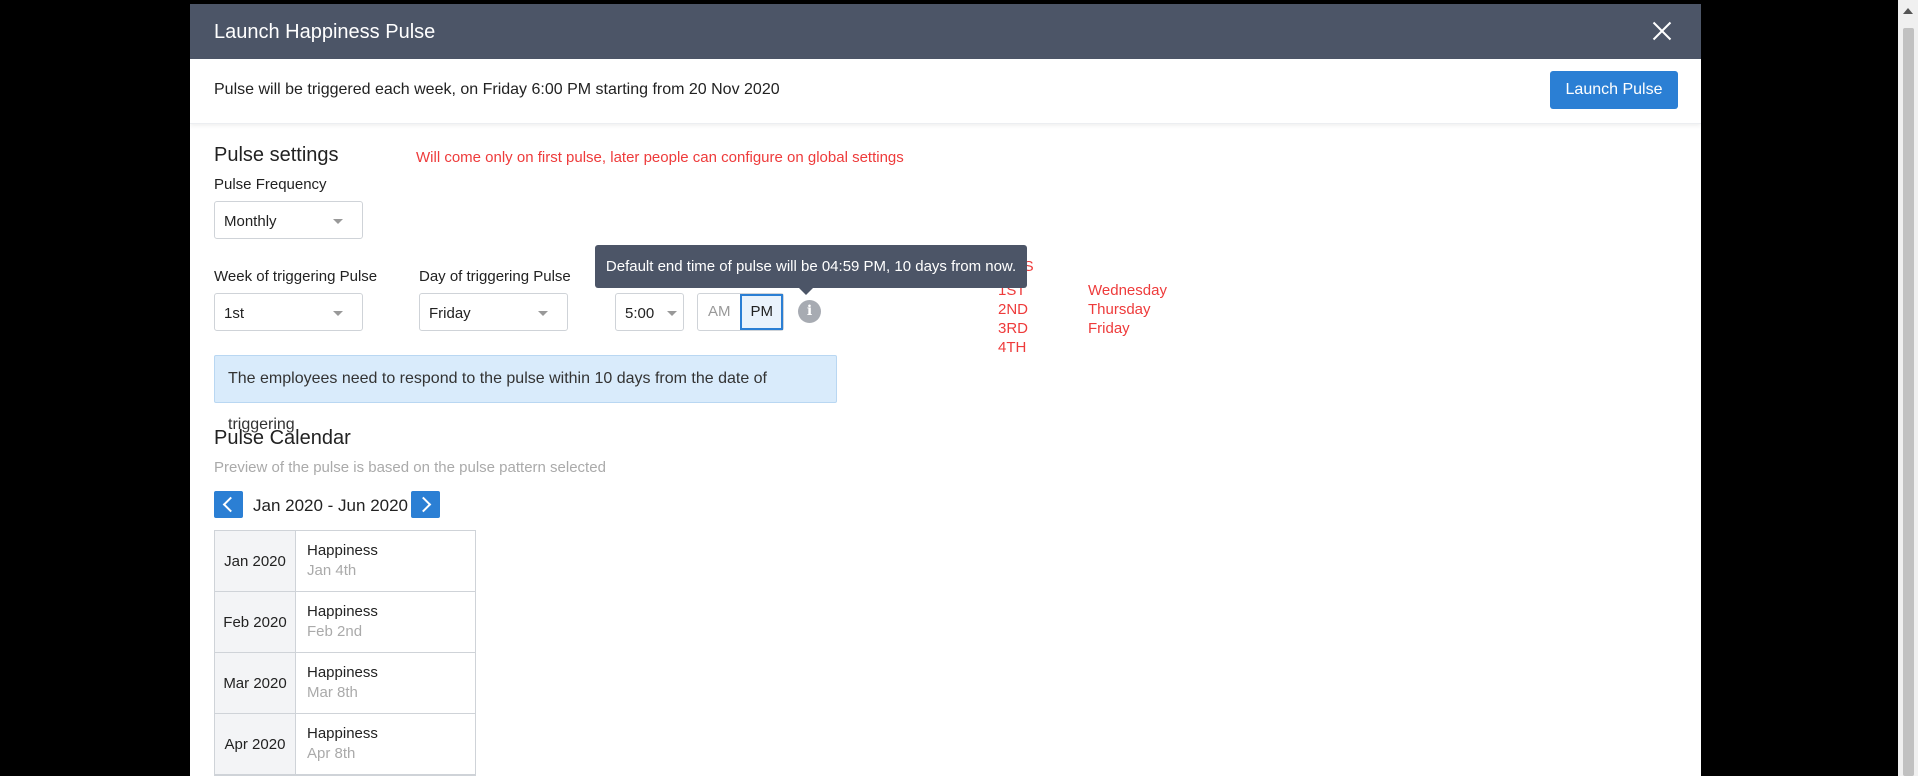 The image size is (1918, 776). I want to click on pulse-cell: Happiness Jan 4th, so click(337, 561).